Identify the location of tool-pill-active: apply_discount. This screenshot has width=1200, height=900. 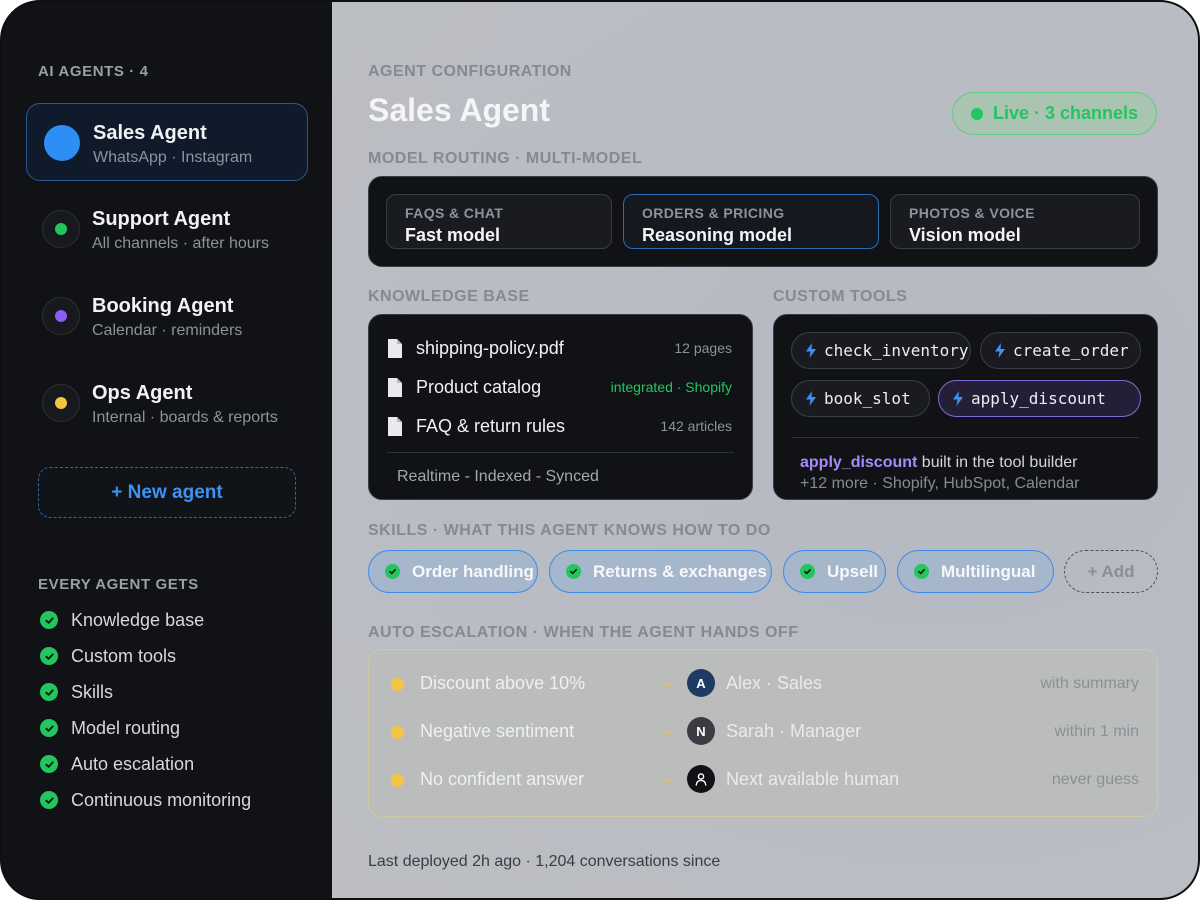
(1039, 398).